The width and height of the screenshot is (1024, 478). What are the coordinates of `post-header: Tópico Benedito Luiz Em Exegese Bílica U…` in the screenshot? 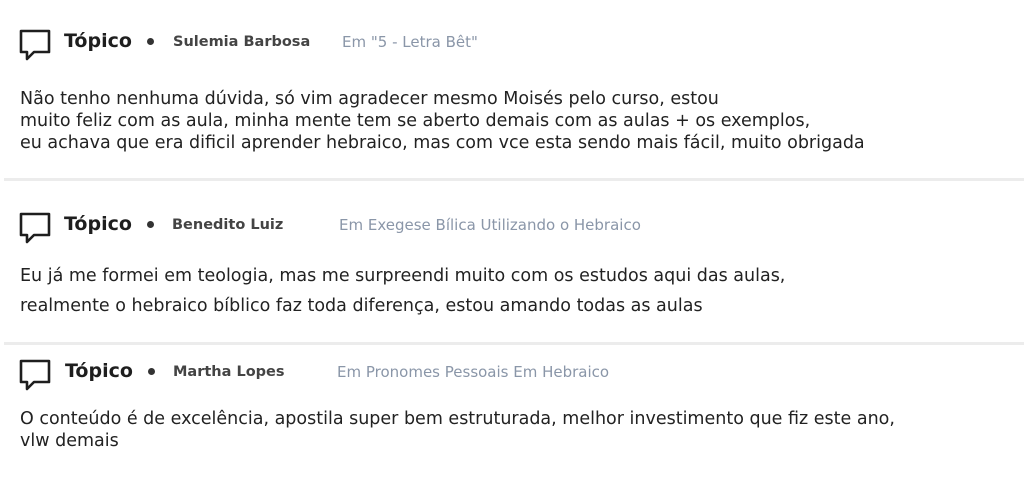 It's located at (512, 229).